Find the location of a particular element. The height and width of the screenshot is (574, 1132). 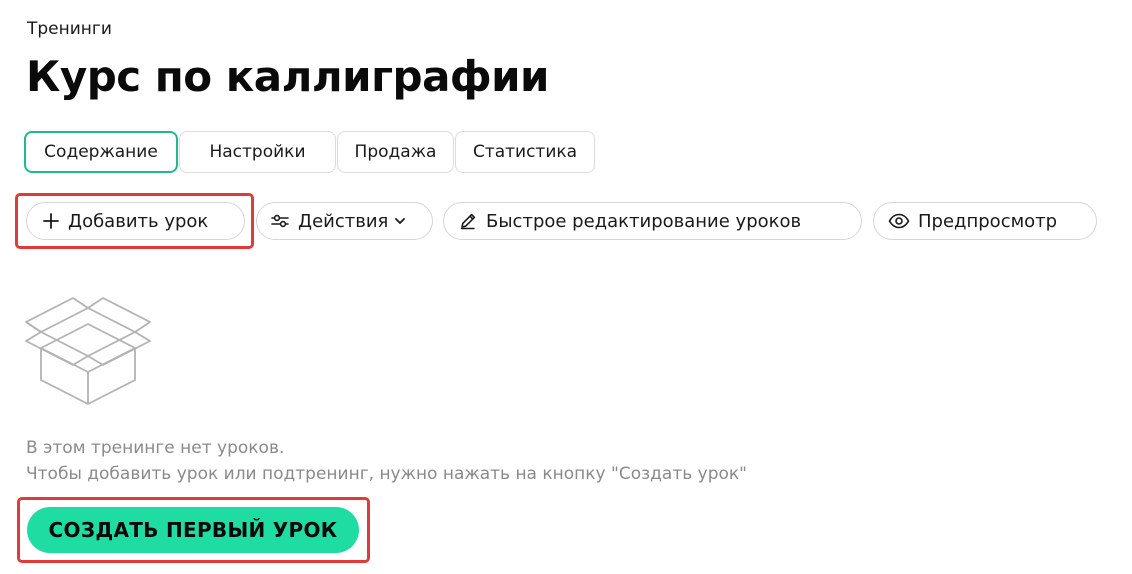

quick-edit-label: Быстрое редактирование уроков is located at coordinates (644, 221).